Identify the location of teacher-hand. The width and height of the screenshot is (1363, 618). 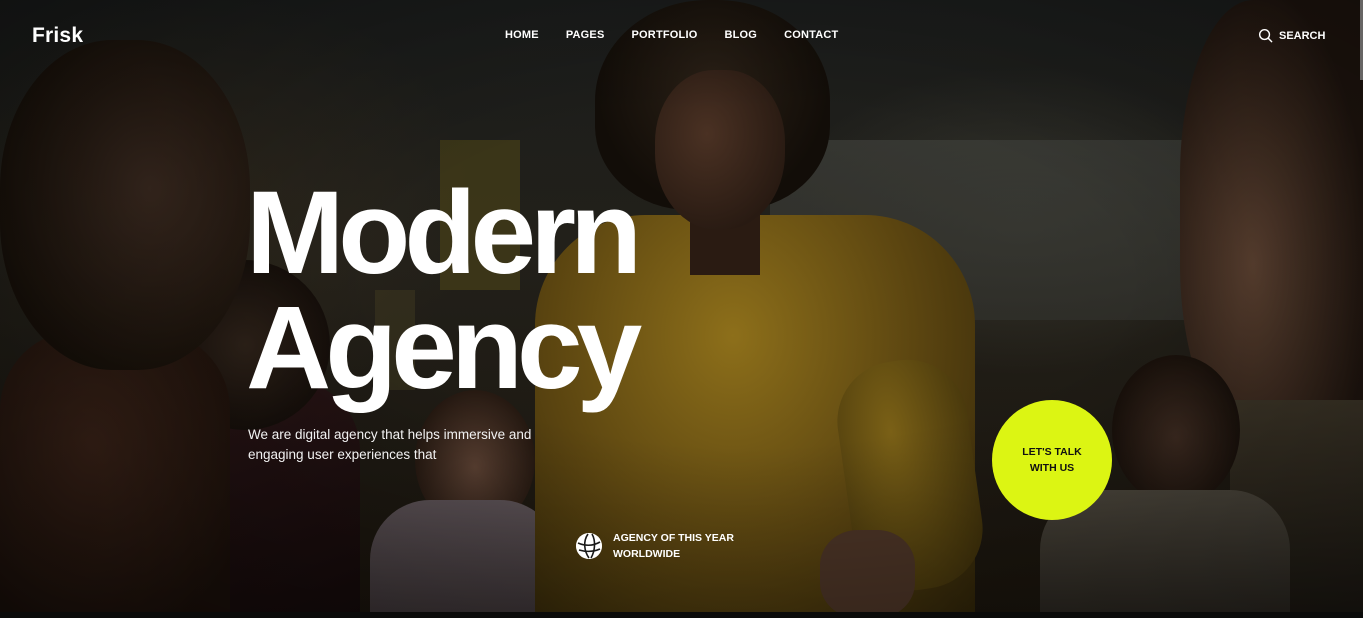
(867, 574).